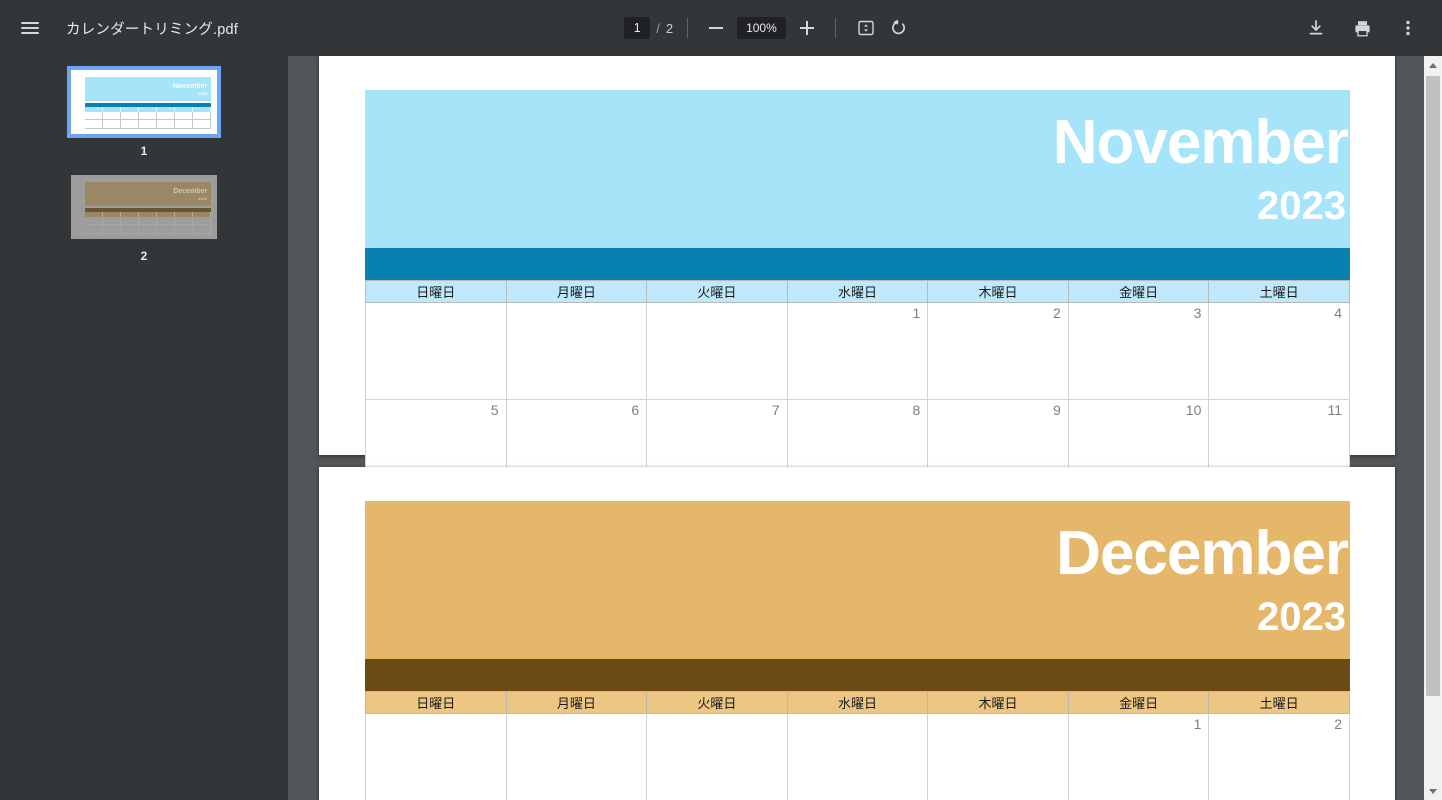 The image size is (1442, 800). I want to click on calendar-week-row: 12, so click(857, 756).